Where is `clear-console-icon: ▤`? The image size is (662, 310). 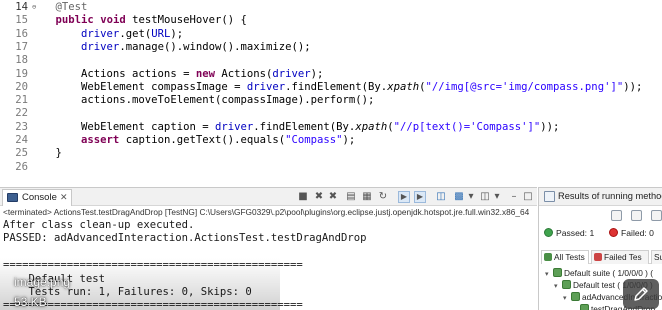
clear-console-icon: ▤ is located at coordinates (351, 197).